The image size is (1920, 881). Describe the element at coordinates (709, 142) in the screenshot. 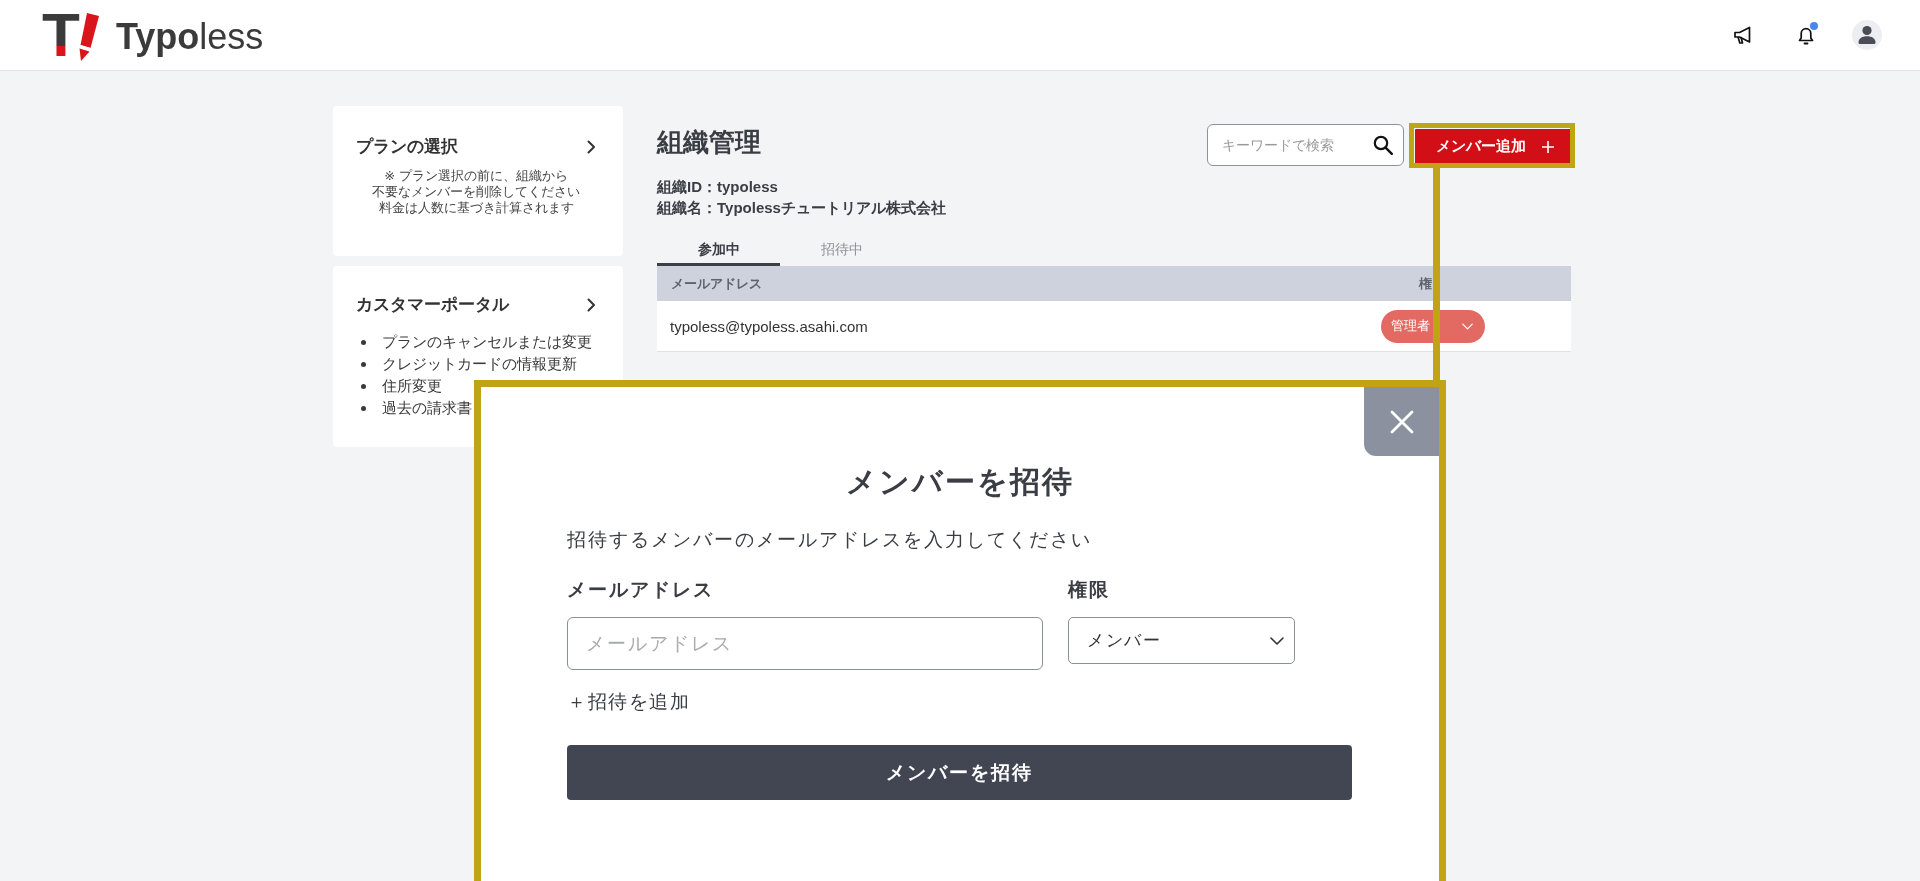

I see `page-title: 組織管理` at that location.